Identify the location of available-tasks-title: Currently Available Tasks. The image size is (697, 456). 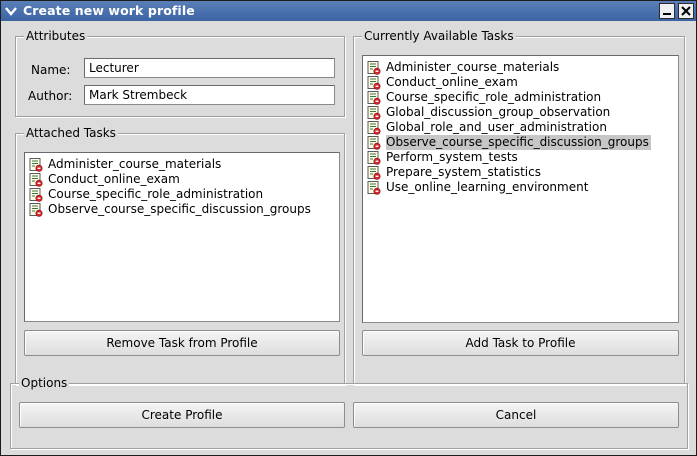
(439, 36).